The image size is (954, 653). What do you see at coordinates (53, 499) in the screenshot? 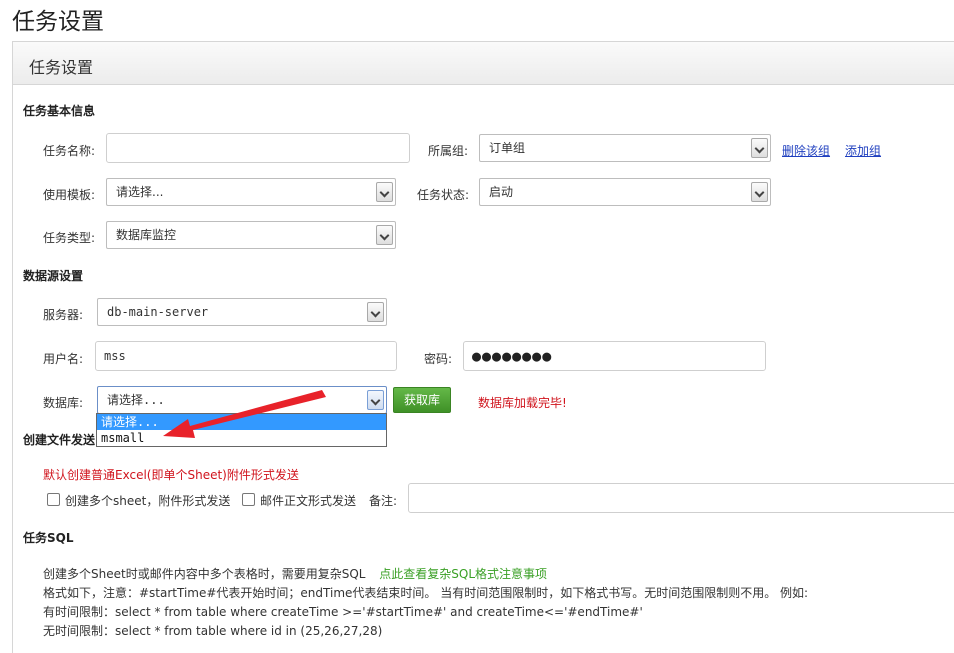
I see `multi-sheet-checkbox` at bounding box center [53, 499].